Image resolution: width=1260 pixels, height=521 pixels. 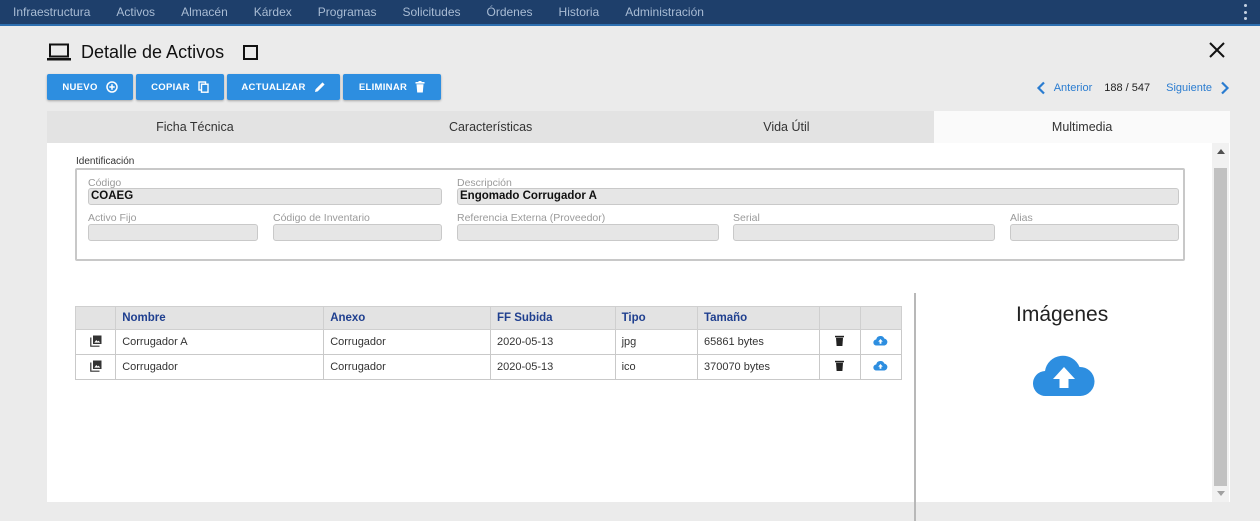 I want to click on nav-item-infraestructura: Infraestructura, so click(x=51, y=12).